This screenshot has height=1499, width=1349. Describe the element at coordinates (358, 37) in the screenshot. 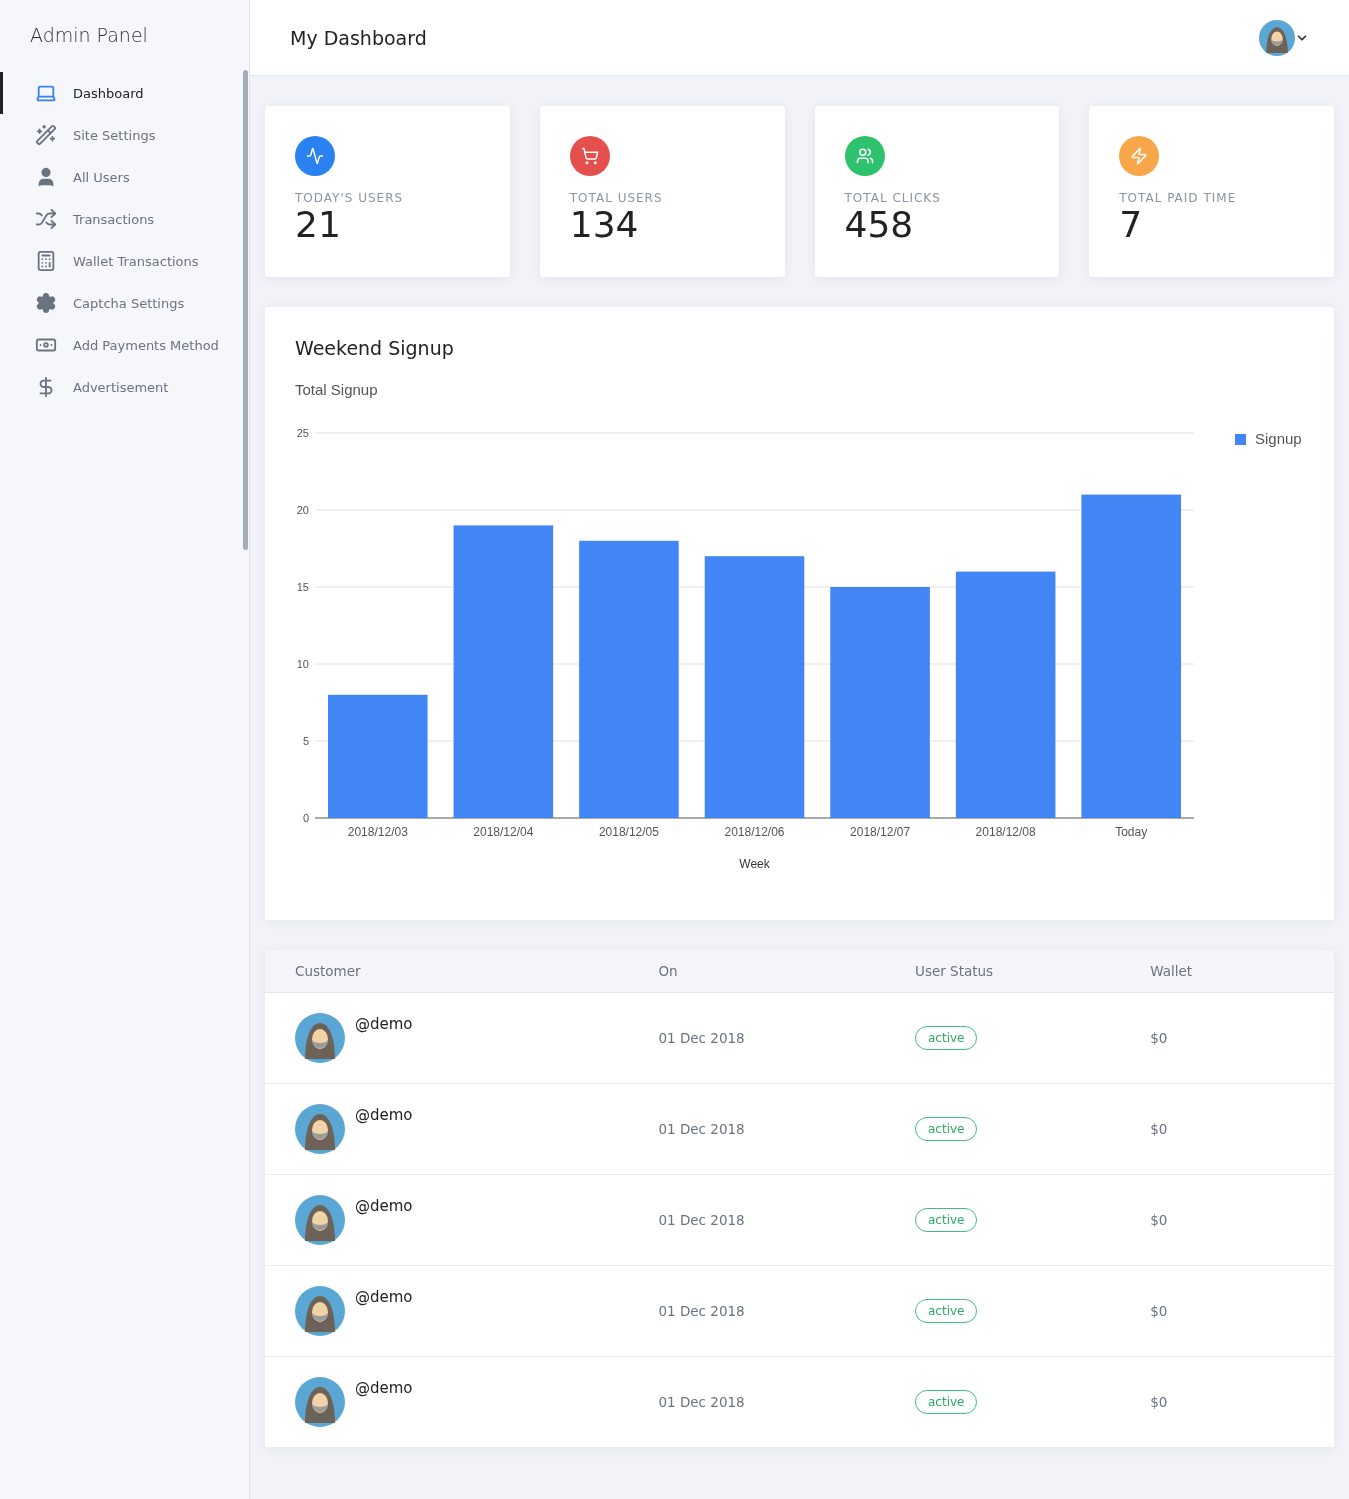

I see `page-title: My Dashboard` at that location.